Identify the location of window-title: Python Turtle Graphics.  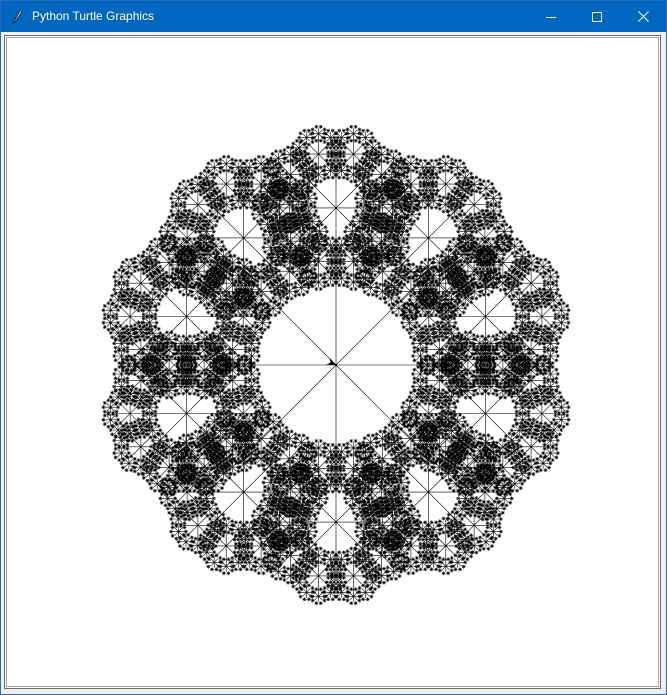
(93, 16).